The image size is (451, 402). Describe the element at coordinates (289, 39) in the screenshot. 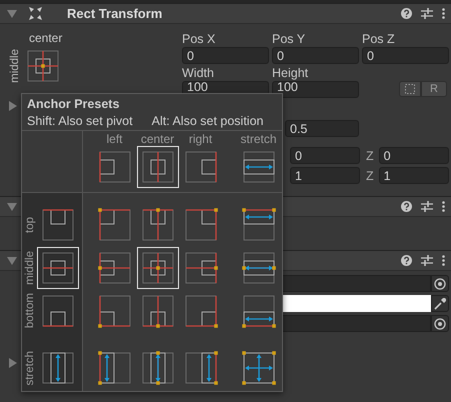

I see `field-label: Pos Y` at that location.